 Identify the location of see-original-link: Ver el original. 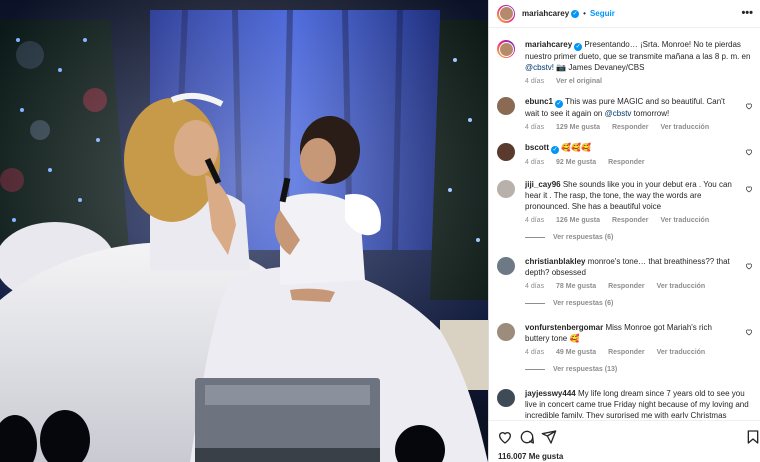
(579, 81).